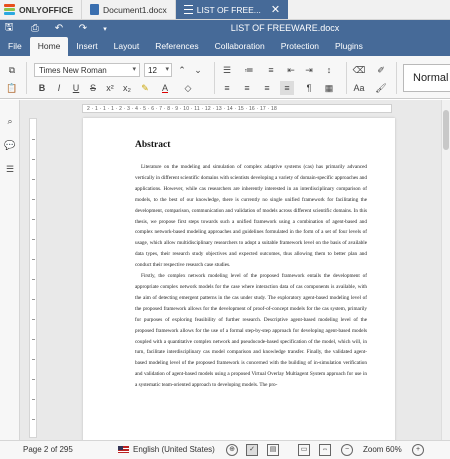 Image resolution: width=450 pixels, height=459 pixels. Describe the element at coordinates (12, 70) in the screenshot. I see `copy-icon: ⧉` at that location.